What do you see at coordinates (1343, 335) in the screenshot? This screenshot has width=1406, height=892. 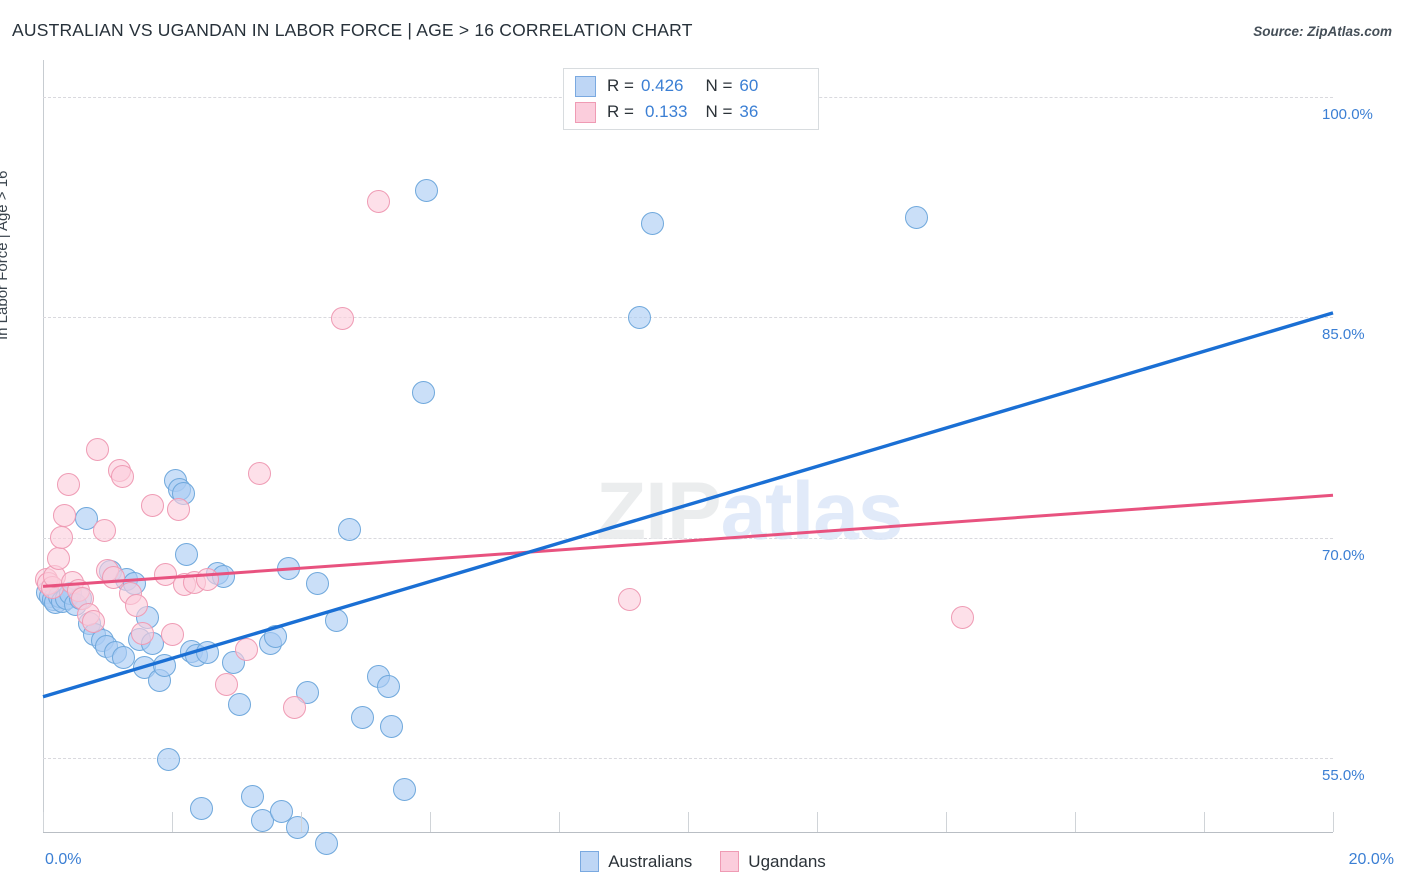 I see `y-axis-label: 85.0%` at bounding box center [1343, 335].